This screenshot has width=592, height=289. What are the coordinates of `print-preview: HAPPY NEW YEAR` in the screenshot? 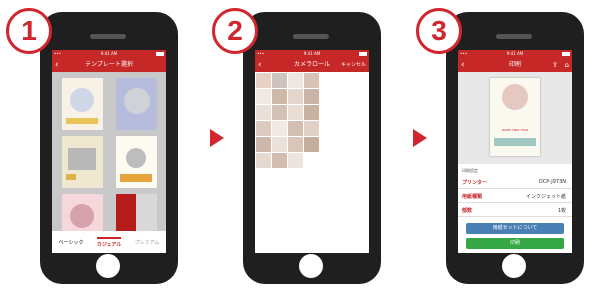 It's located at (515, 118).